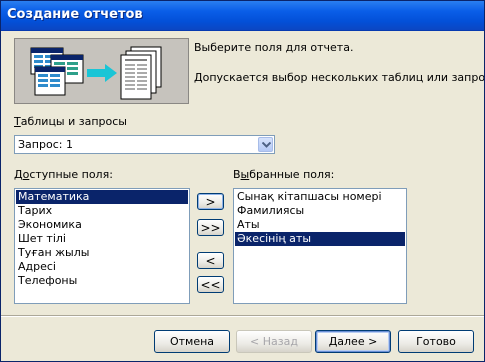 Image resolution: width=485 pixels, height=362 pixels. Describe the element at coordinates (102, 253) in the screenshot. I see `available-field-item: Туған жылы` at that location.